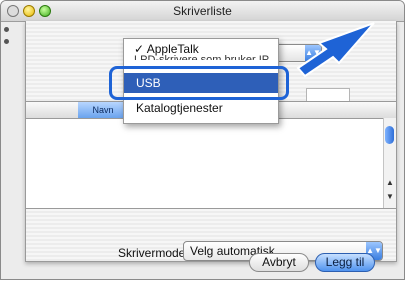  Describe the element at coordinates (103, 110) in the screenshot. I see `column-header-navn: Navn` at that location.